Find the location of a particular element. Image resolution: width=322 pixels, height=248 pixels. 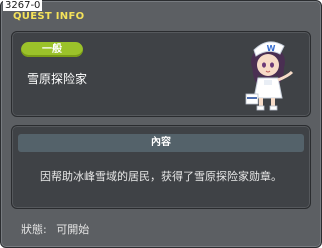

quest-status: 狀態: 可開始 is located at coordinates (58, 229).